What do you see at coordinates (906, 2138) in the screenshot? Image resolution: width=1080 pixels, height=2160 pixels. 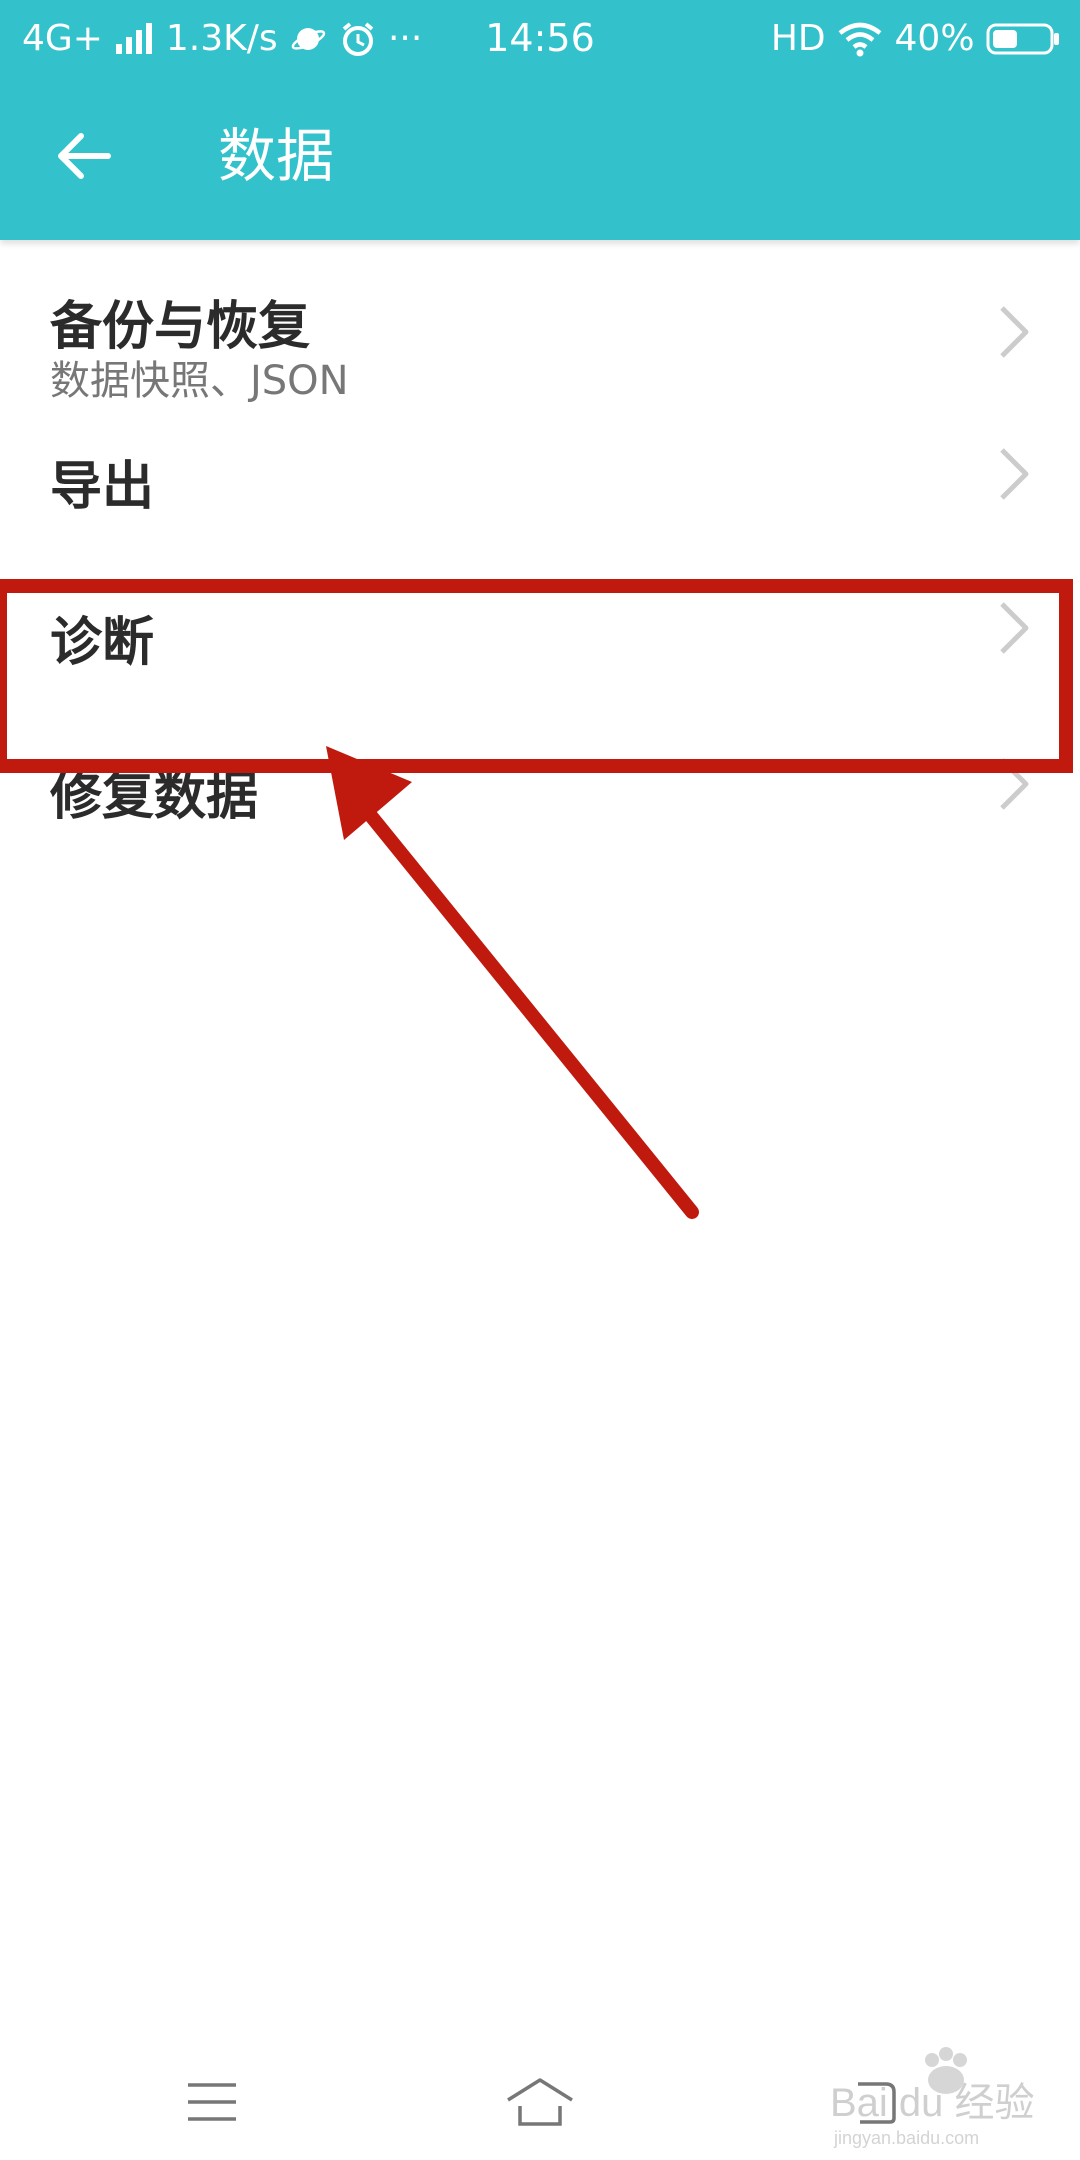 I see `watermark-url: jingyan.baidu.com` at bounding box center [906, 2138].